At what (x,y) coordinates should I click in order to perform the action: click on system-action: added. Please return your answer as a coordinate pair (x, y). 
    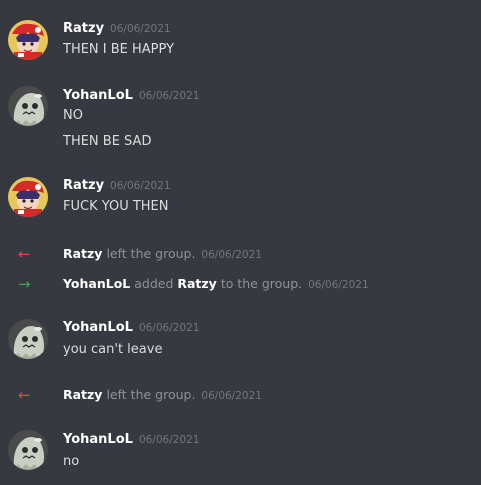
    Looking at the image, I should click on (154, 283).